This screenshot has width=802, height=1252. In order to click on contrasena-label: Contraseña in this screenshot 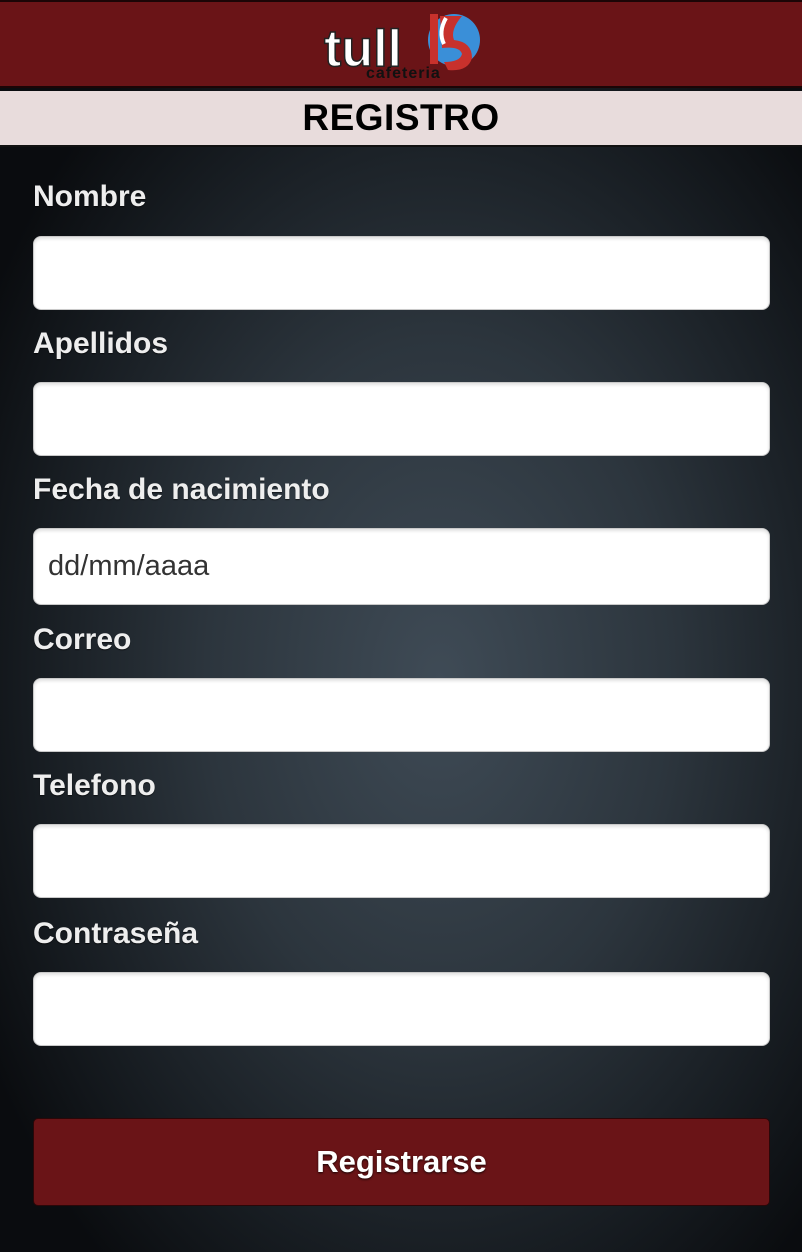, I will do `click(116, 933)`.